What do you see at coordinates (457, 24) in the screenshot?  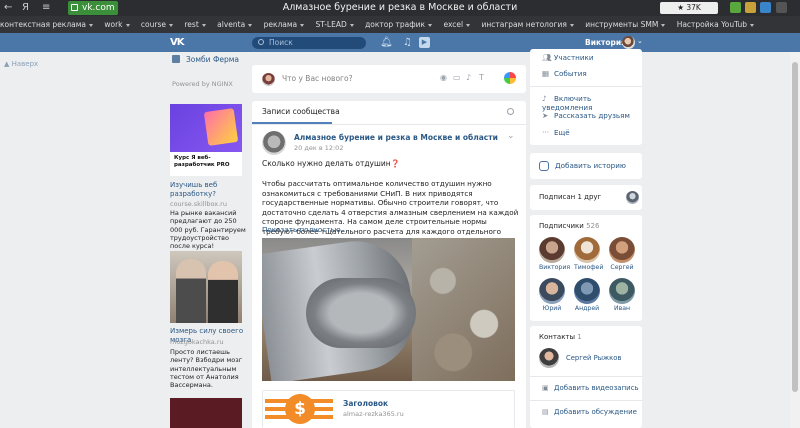 I see `bookmark-folder: excel` at bounding box center [457, 24].